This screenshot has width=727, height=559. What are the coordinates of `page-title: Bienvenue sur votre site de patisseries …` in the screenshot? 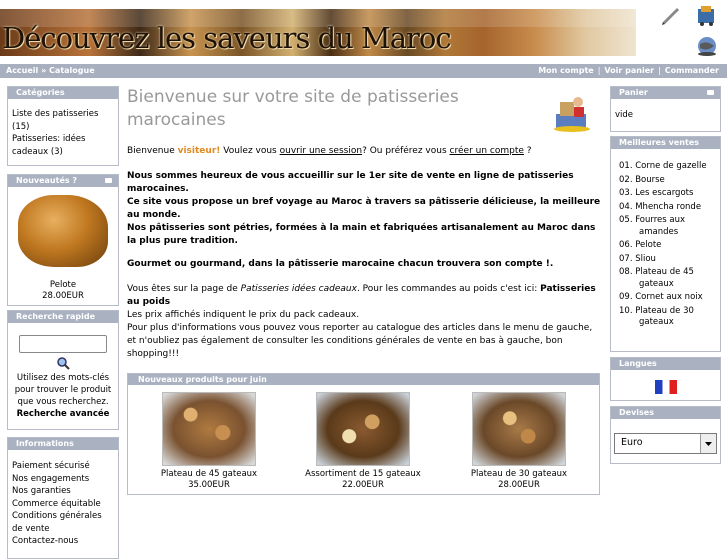 It's located at (293, 108).